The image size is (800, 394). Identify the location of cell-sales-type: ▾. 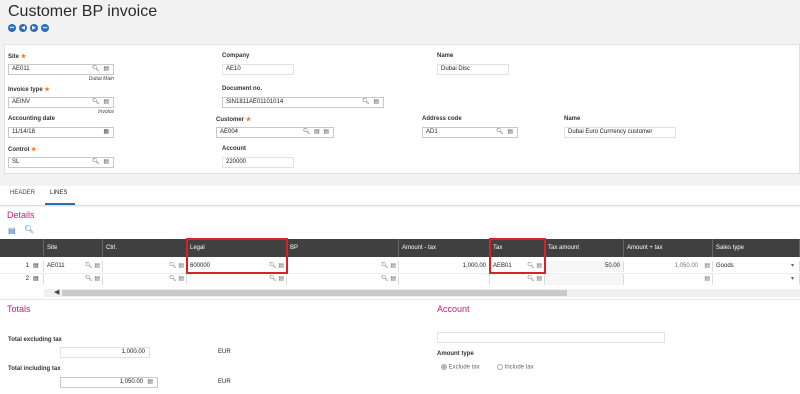
(756, 279).